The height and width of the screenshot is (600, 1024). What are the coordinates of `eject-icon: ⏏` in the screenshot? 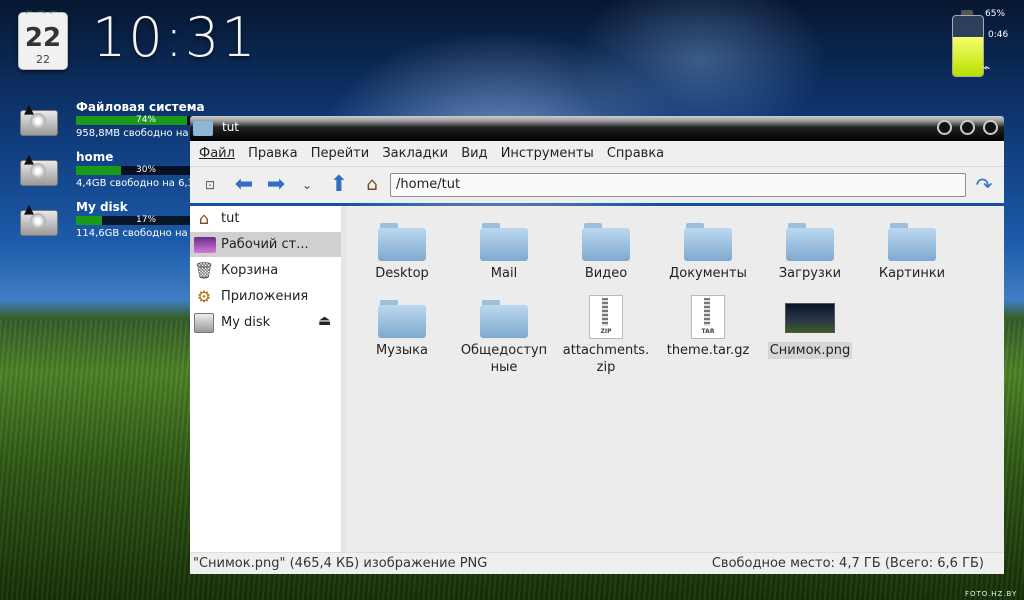 It's located at (324, 321).